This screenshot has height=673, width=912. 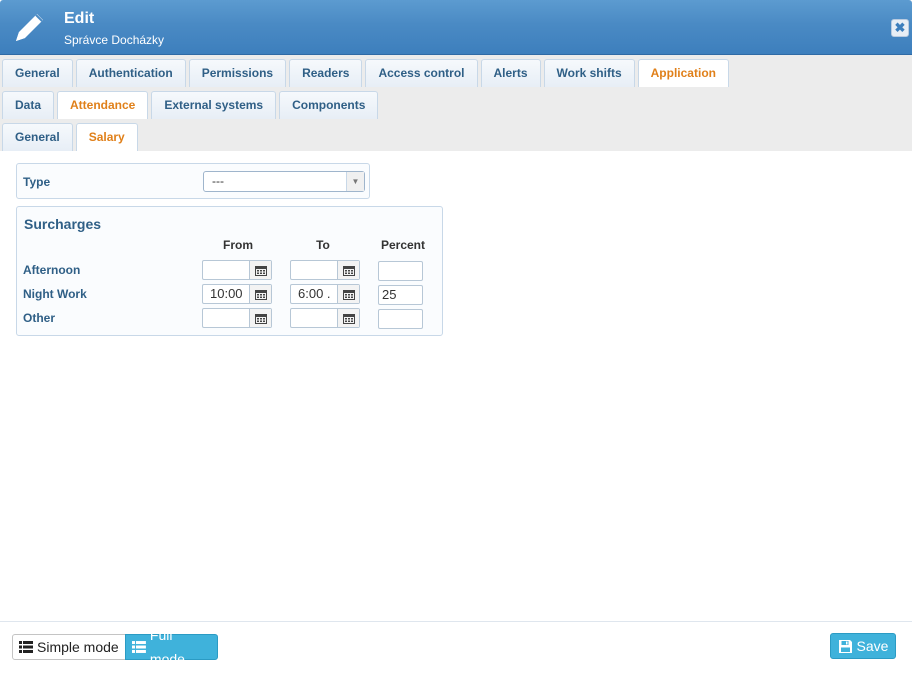 I want to click on afternoon-label: Afternoon, so click(x=52, y=270).